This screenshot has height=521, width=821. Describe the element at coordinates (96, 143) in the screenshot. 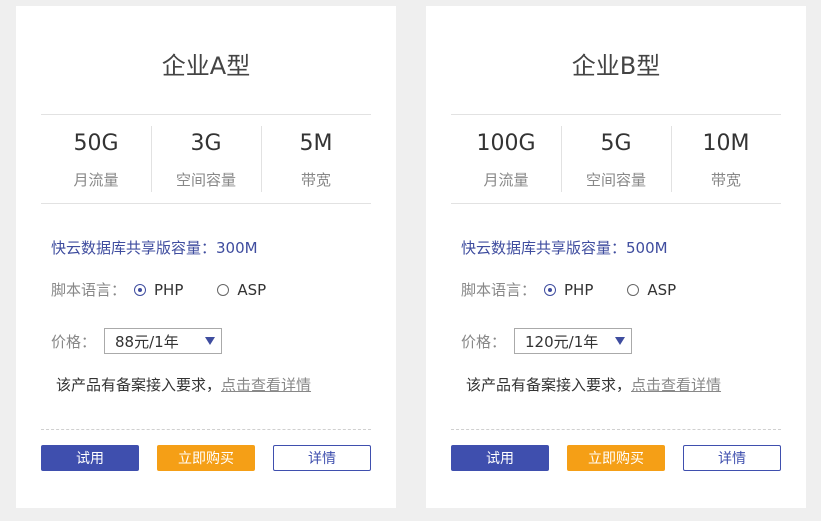

I see `spec-value: 50G` at that location.